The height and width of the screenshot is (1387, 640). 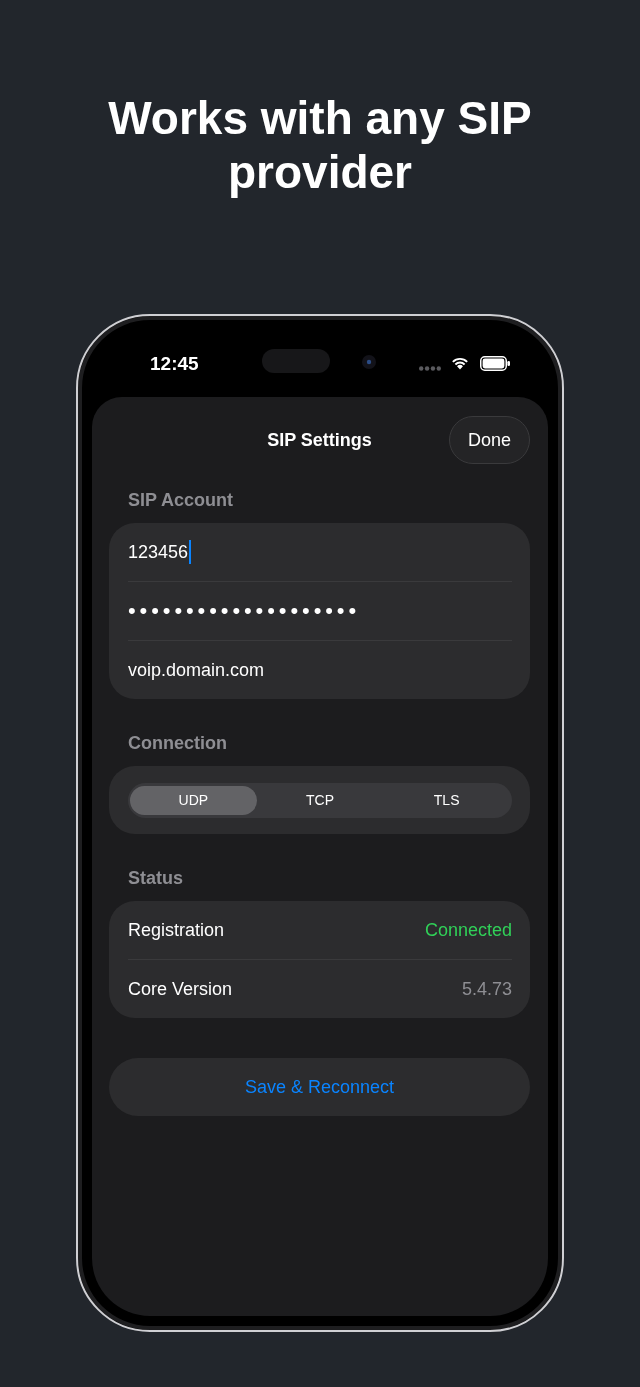 What do you see at coordinates (176, 930) in the screenshot?
I see `row-label: Registration` at bounding box center [176, 930].